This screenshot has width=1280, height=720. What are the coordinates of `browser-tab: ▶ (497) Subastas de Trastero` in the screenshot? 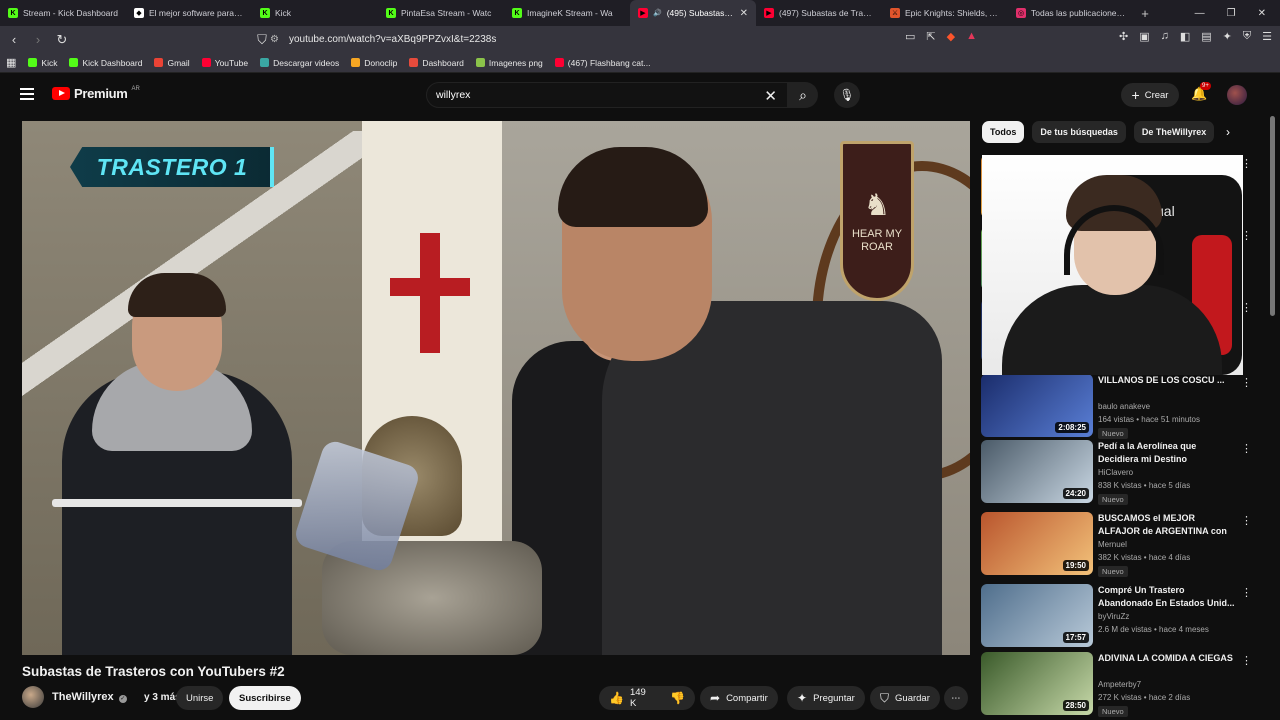 It's located at (819, 13).